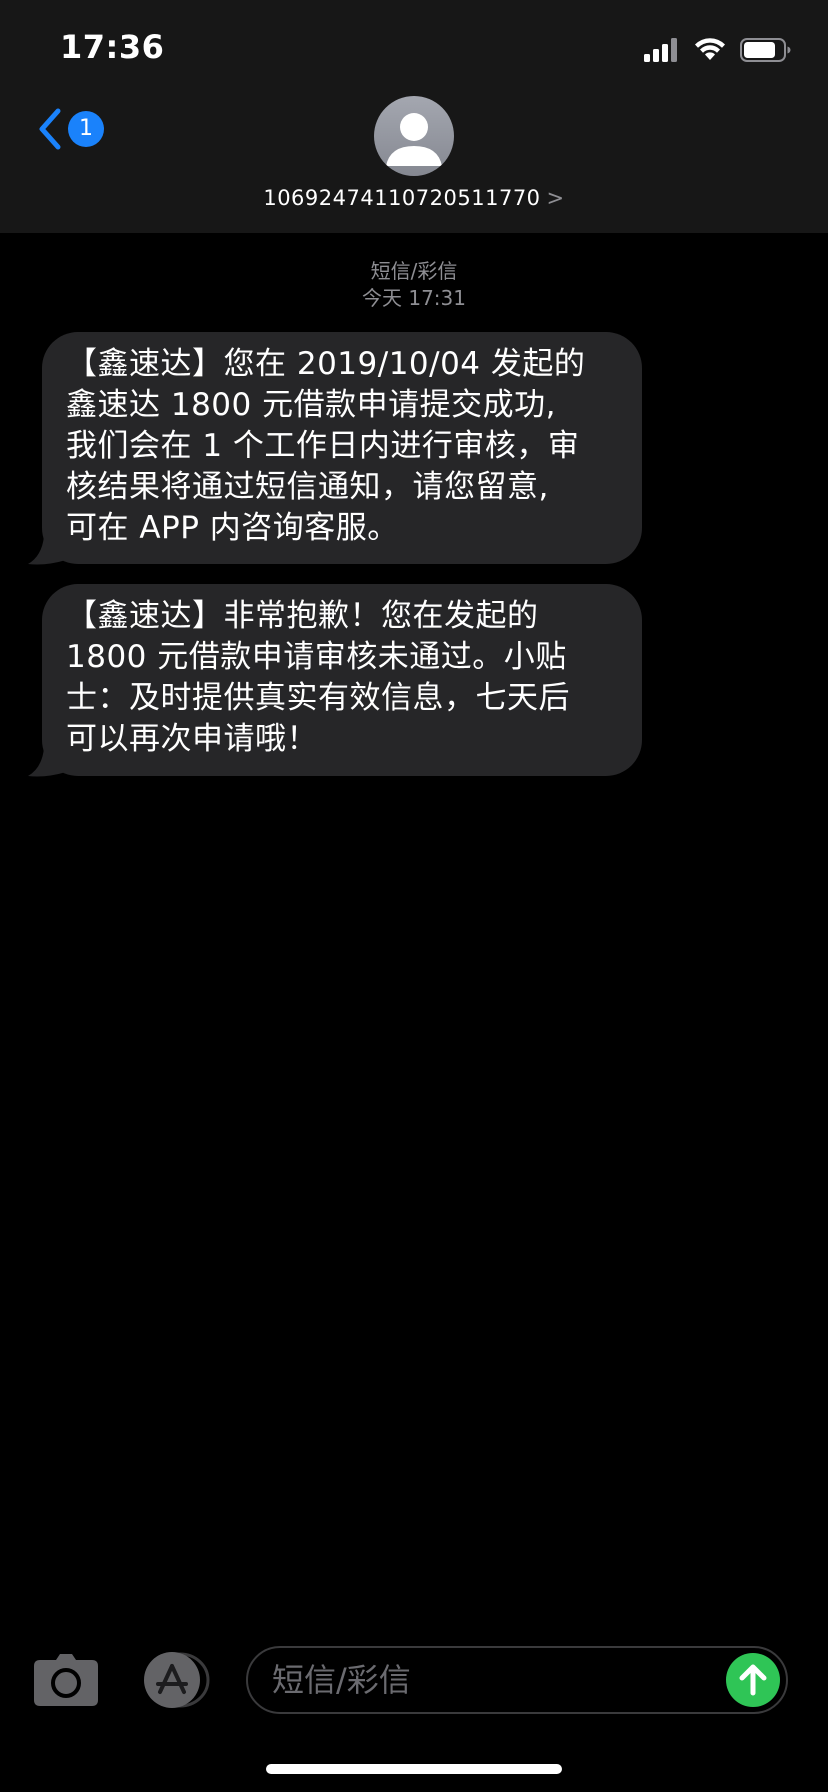 Image resolution: width=828 pixels, height=1792 pixels. I want to click on conversation-header: 17:36 1 106924741107205117, so click(414, 116).